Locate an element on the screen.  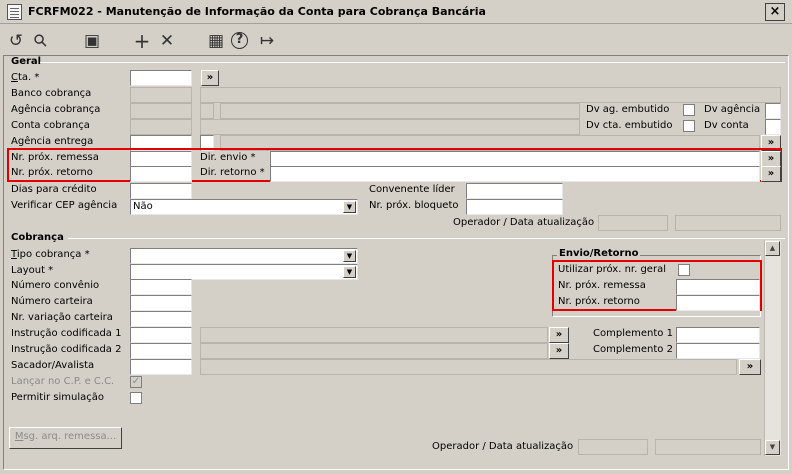
er-nr-prox-remessa-input is located at coordinates (718, 287).